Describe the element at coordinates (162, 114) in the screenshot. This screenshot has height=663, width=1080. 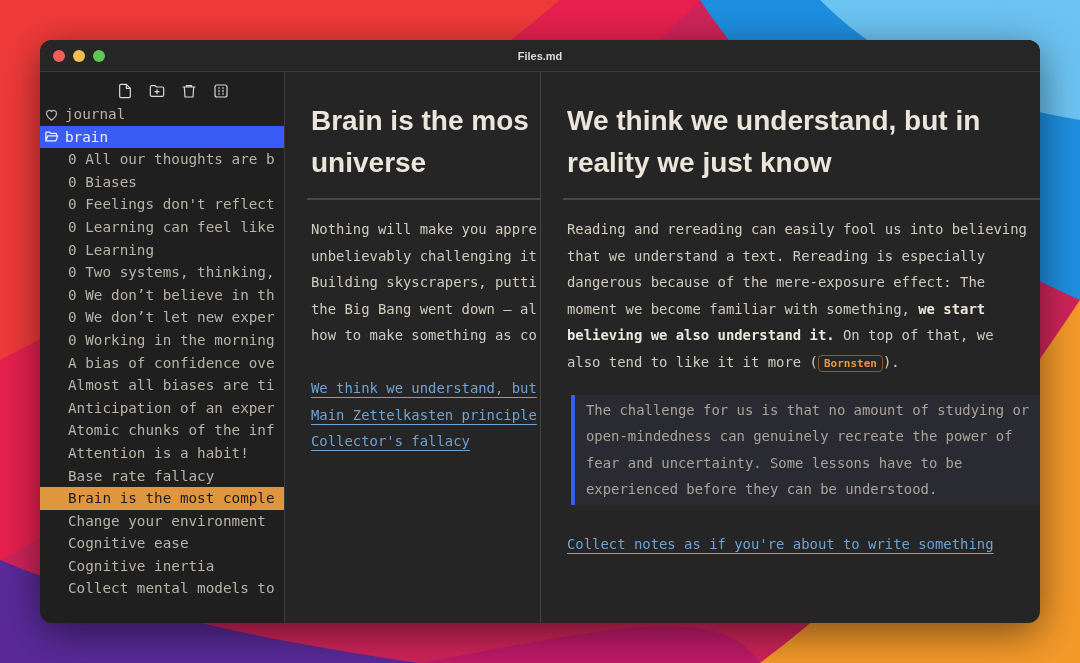
I see `folder-tree-item: journal` at that location.